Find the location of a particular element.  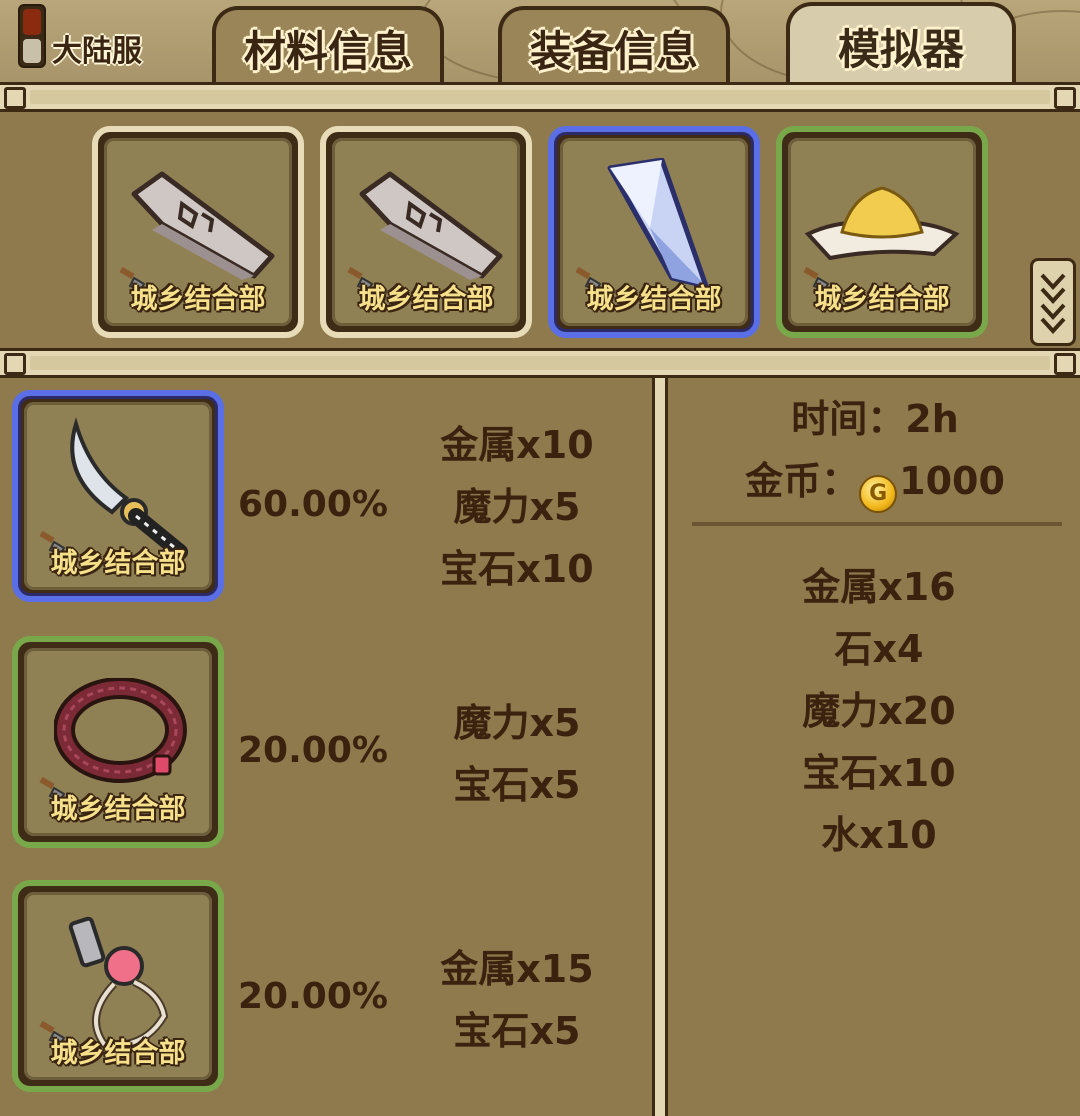

server-toggle is located at coordinates (32, 36).